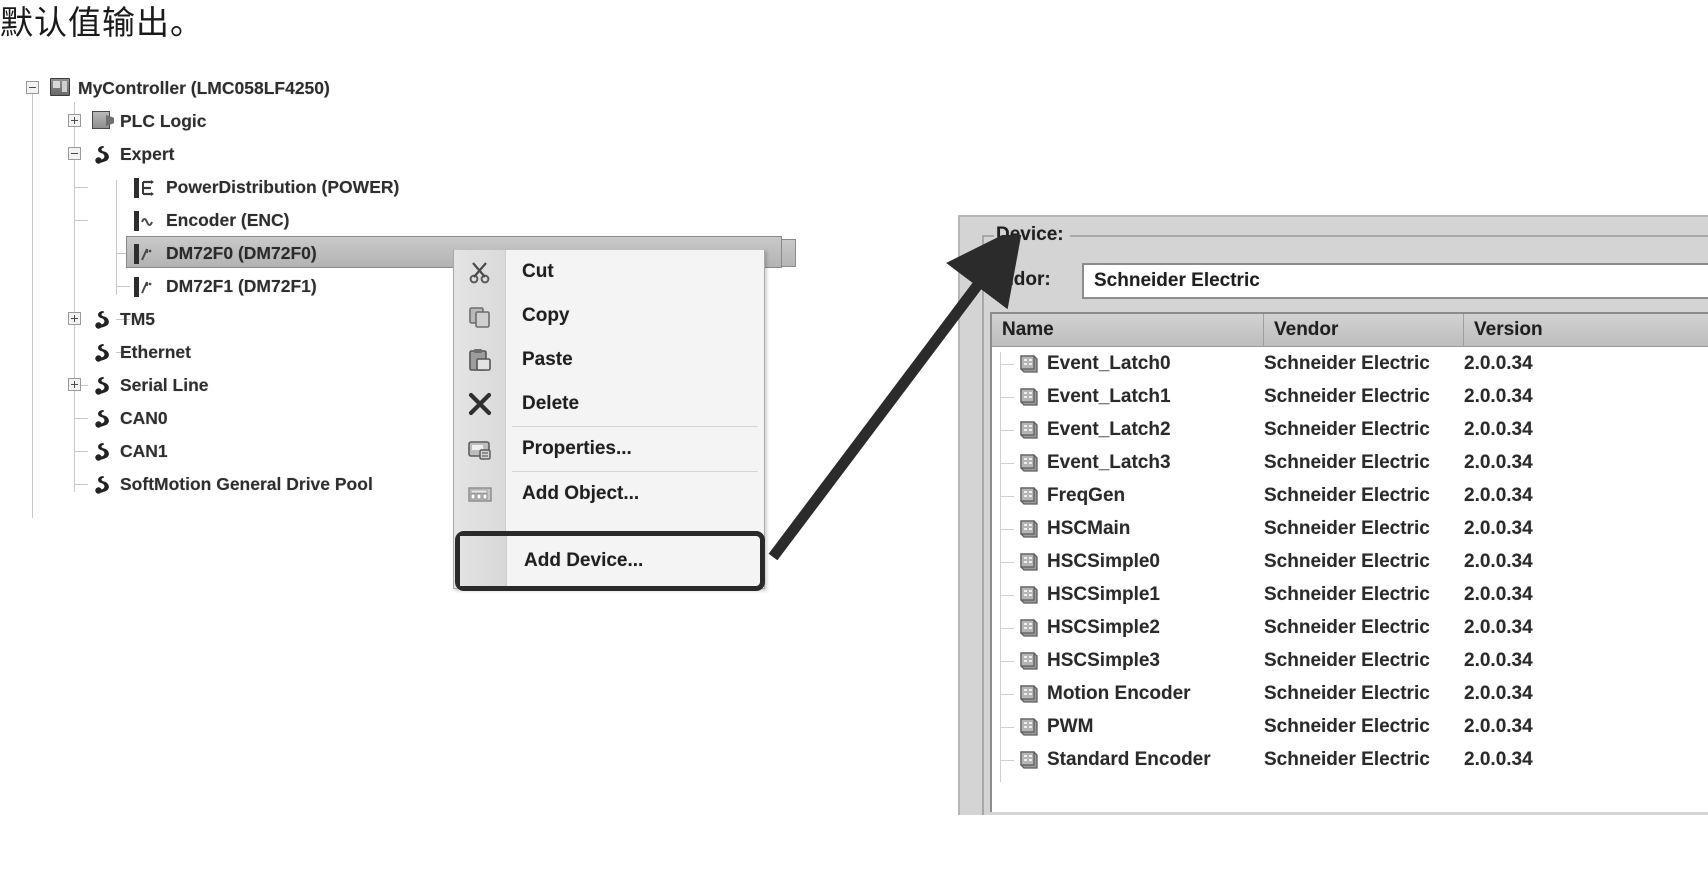 The height and width of the screenshot is (878, 1708). Describe the element at coordinates (551, 403) in the screenshot. I see `menu-item-label: Delete` at that location.